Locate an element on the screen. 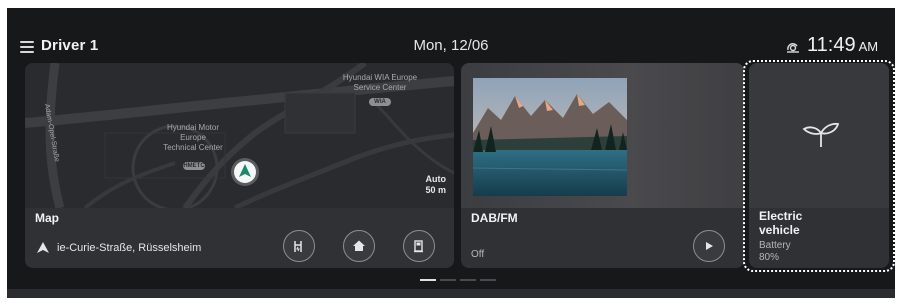  poi-line: Technical Center is located at coordinates (193, 147).